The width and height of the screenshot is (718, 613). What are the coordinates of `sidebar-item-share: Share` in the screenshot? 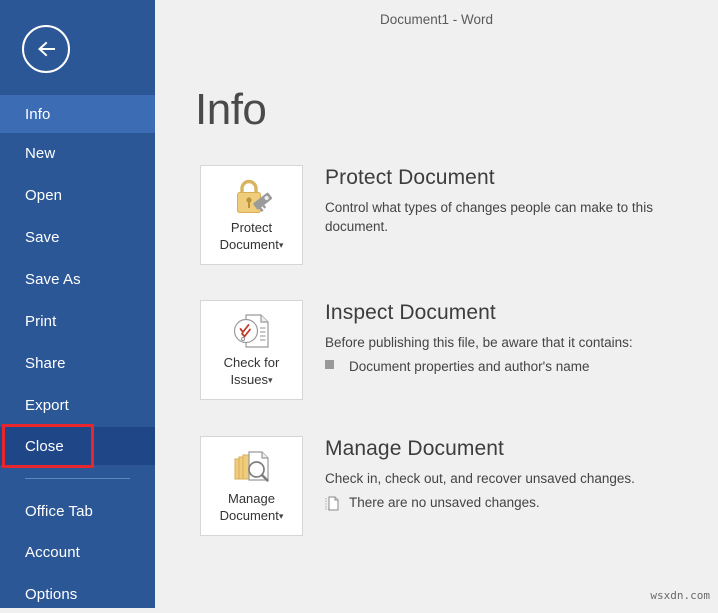 It's located at (77, 363).